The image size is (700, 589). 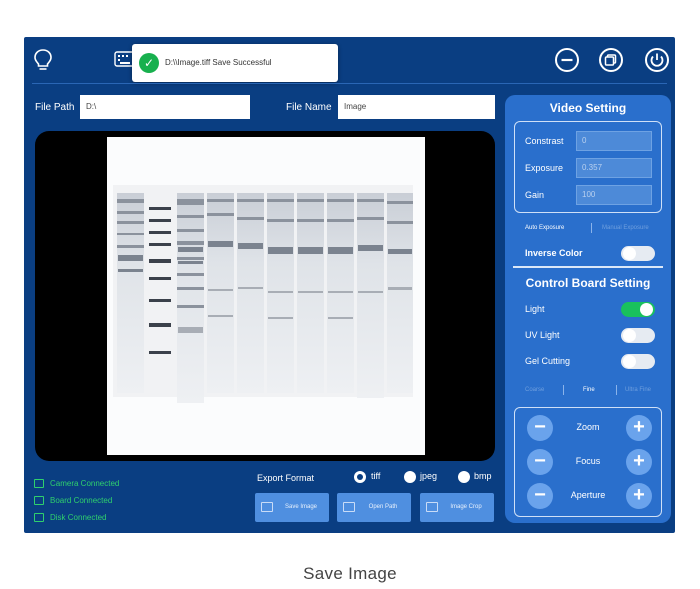 I want to click on folder-icon, so click(x=349, y=507).